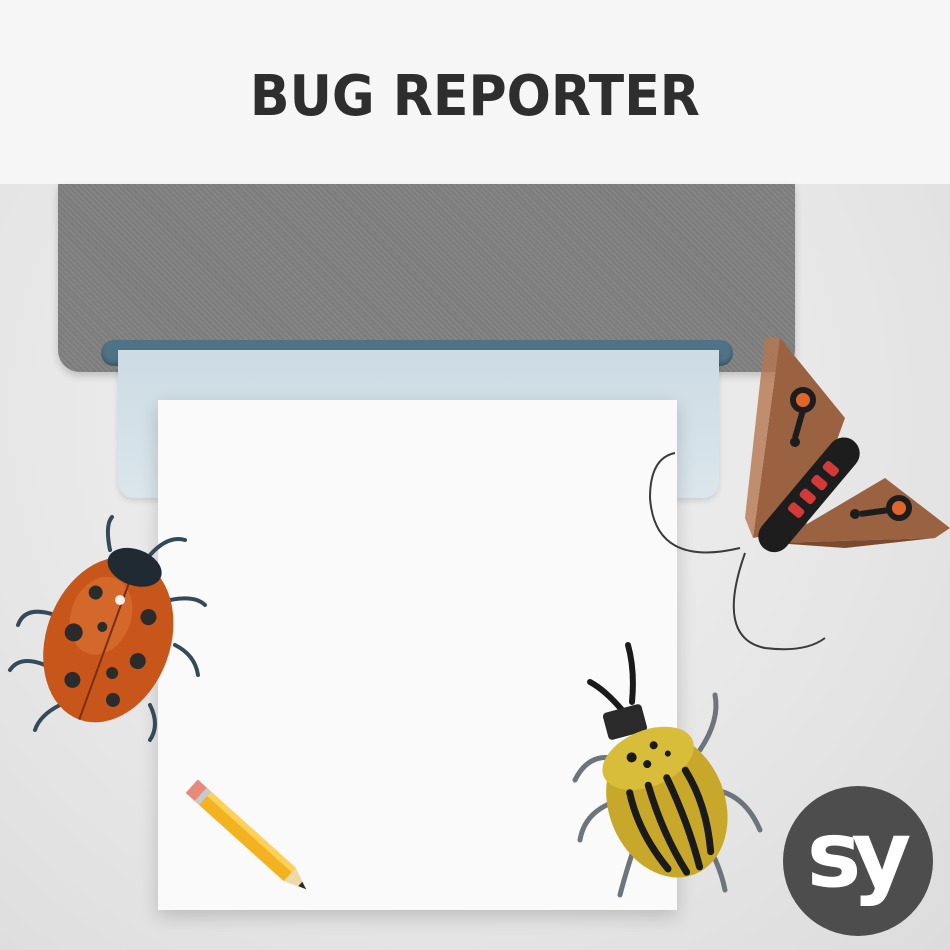  Describe the element at coordinates (246, 834) in the screenshot. I see `pencil-icon` at that location.